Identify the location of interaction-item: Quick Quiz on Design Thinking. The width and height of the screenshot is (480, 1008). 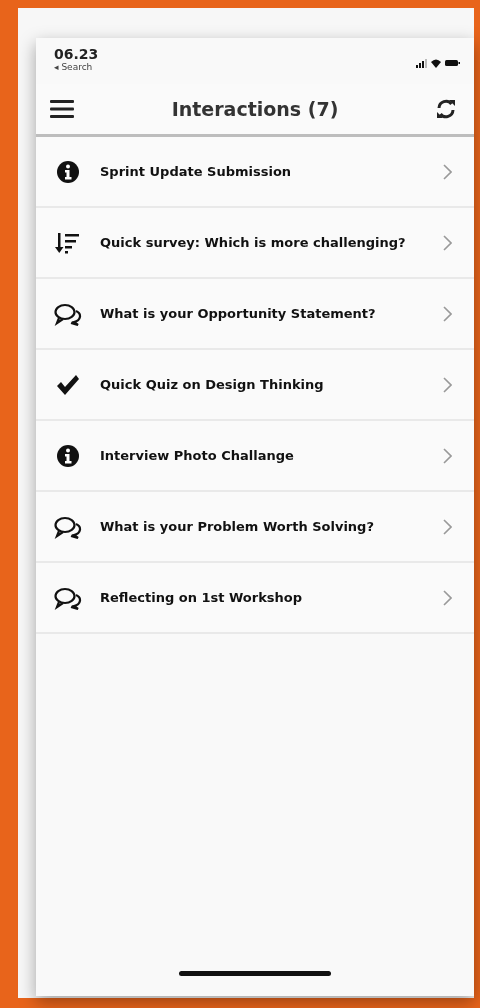
(255, 385).